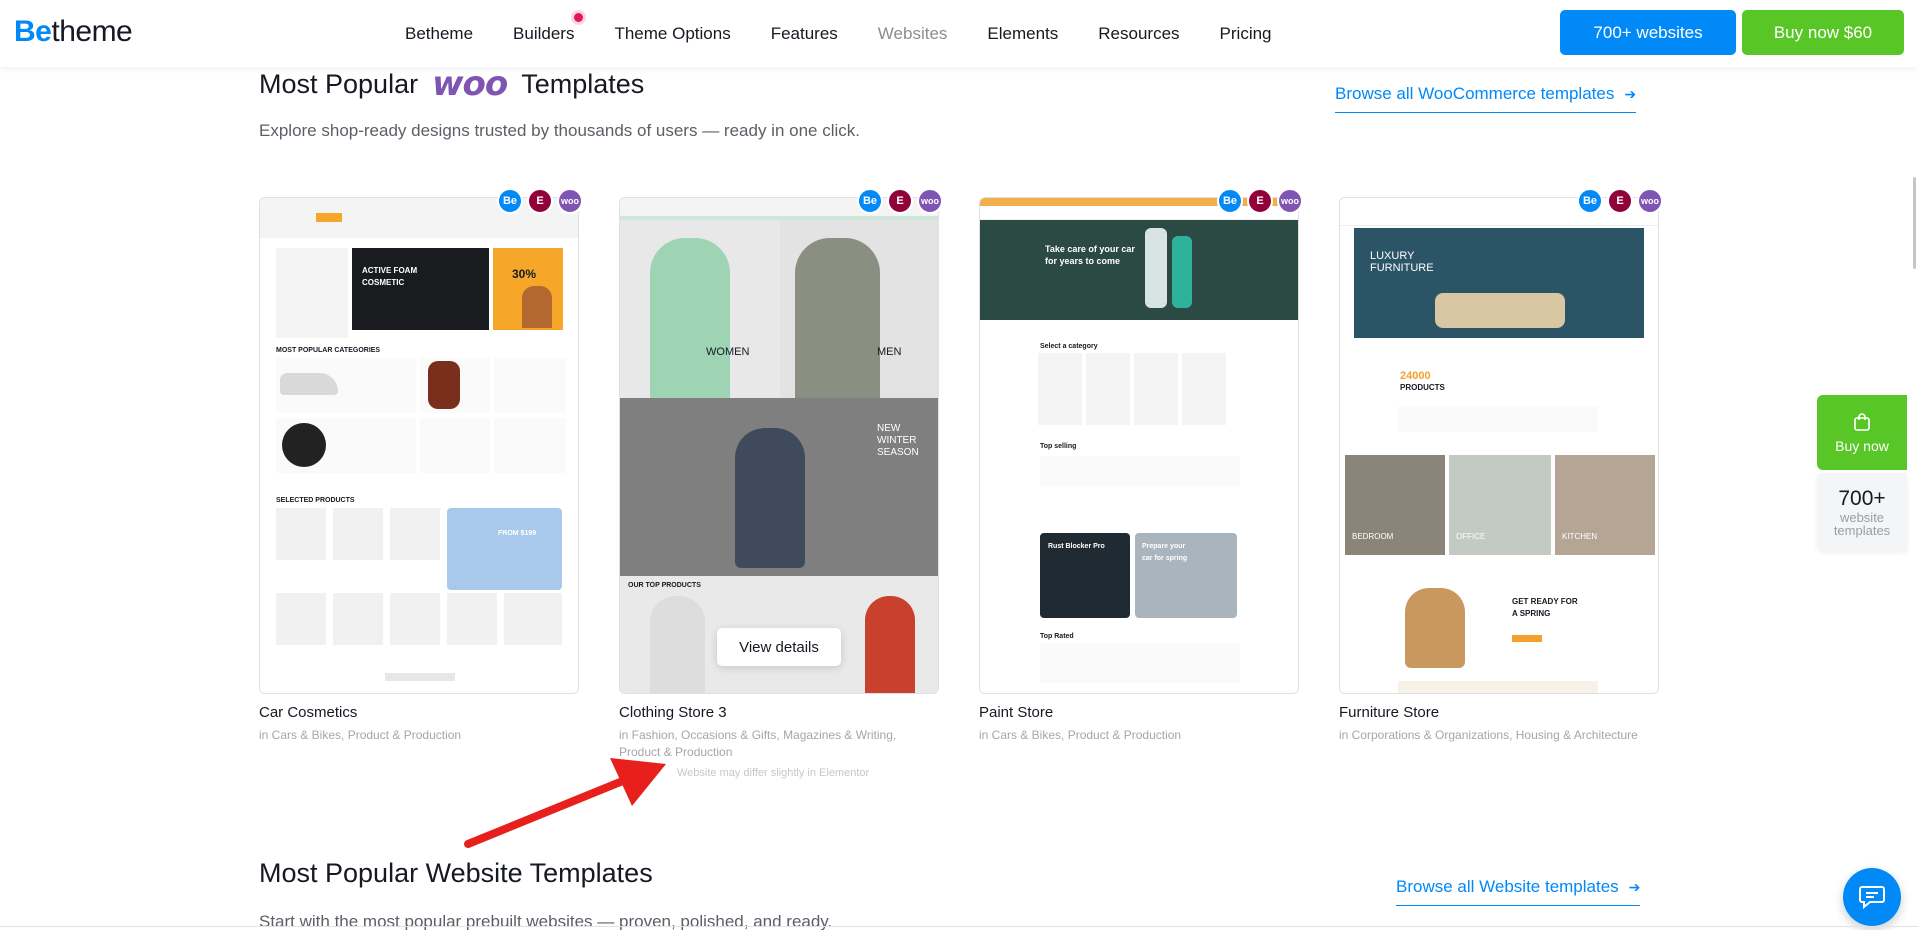 This screenshot has width=1918, height=930. I want to click on thumb-season-image, so click(770, 498).